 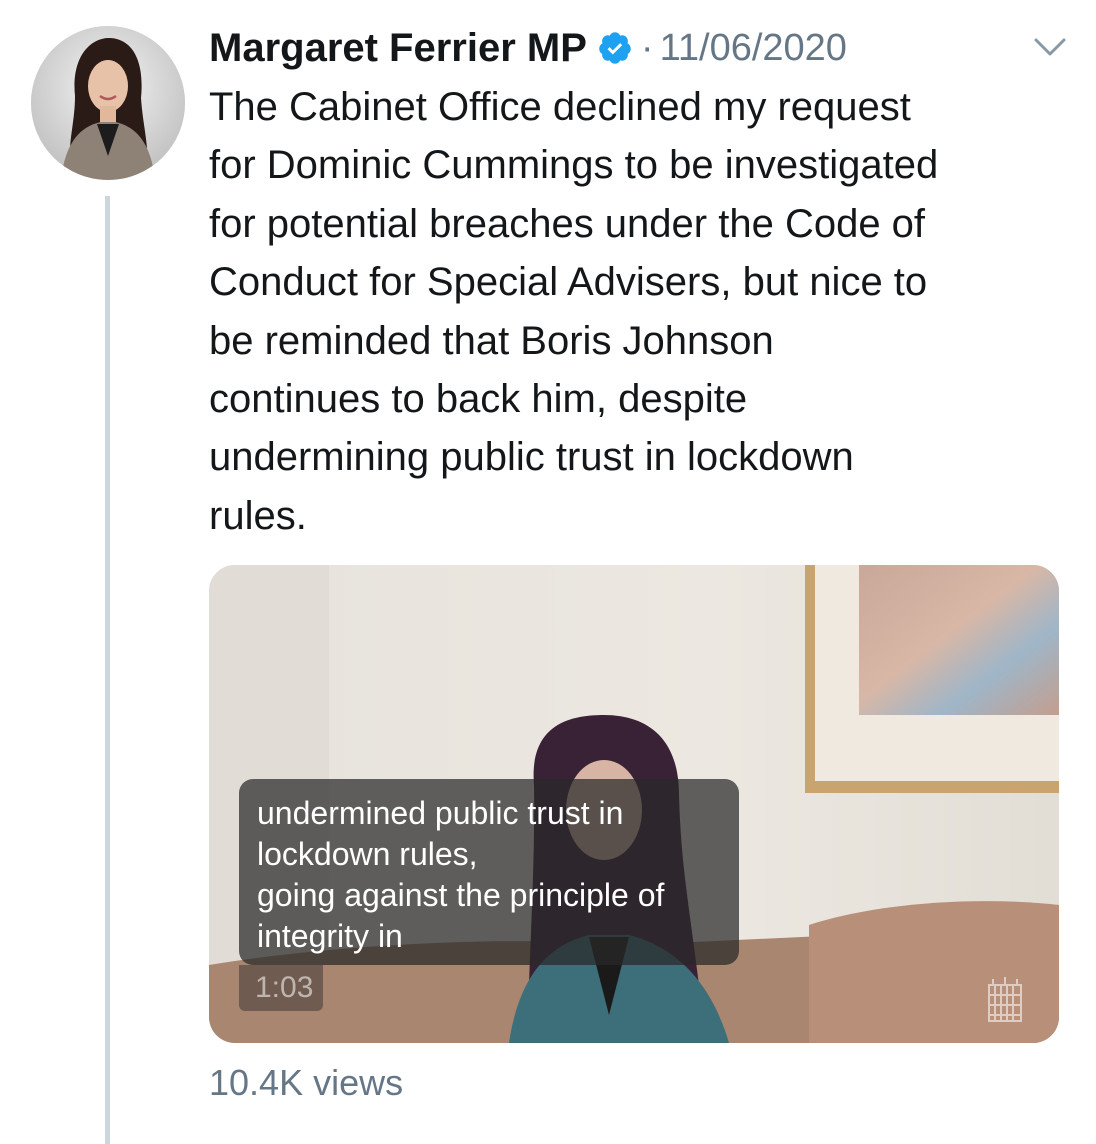 What do you see at coordinates (574, 165) in the screenshot?
I see `tweet-text-line: for Dominic Cummings to be investigated` at bounding box center [574, 165].